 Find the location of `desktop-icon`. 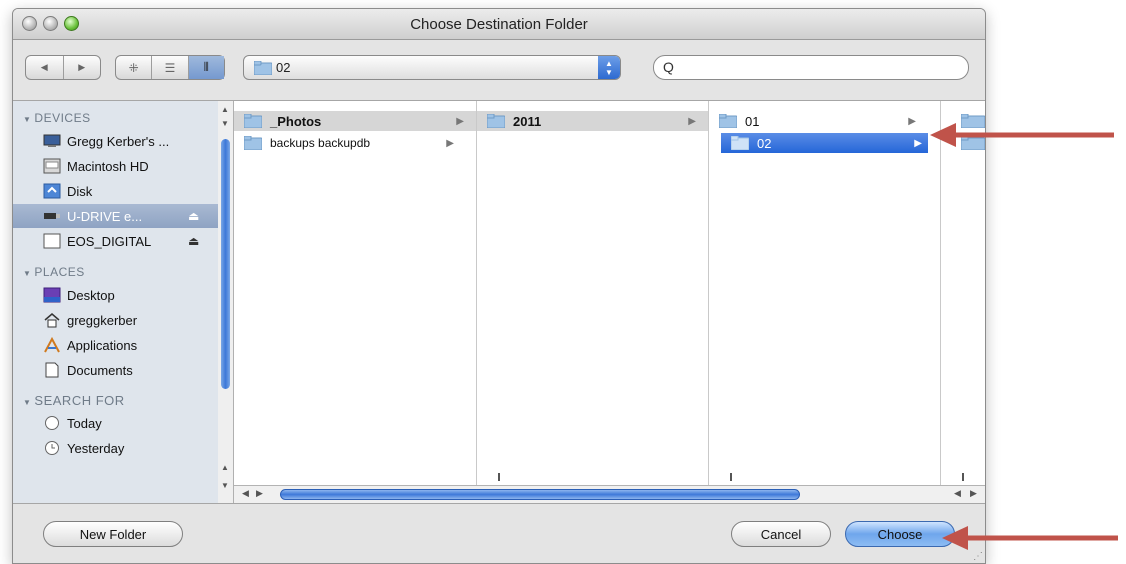

desktop-icon is located at coordinates (52, 295).